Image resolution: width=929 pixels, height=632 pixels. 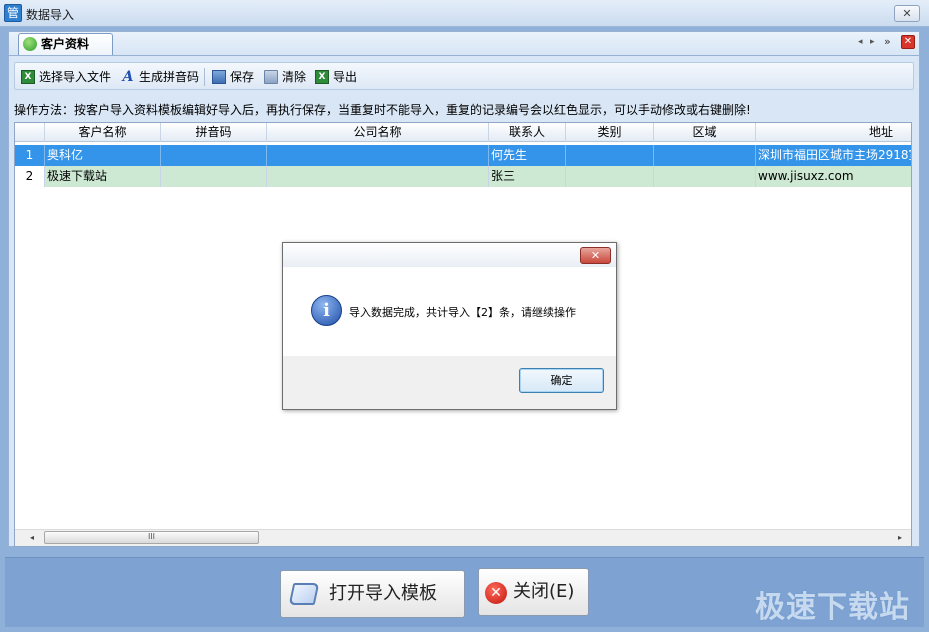 What do you see at coordinates (30, 155) in the screenshot?
I see `row-number: 1` at bounding box center [30, 155].